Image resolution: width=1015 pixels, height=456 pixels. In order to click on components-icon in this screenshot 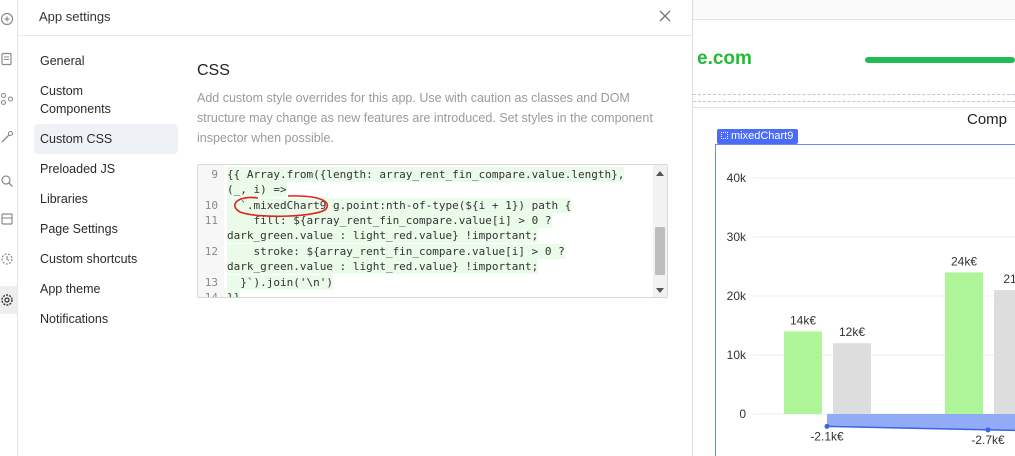, I will do `click(7, 99)`.